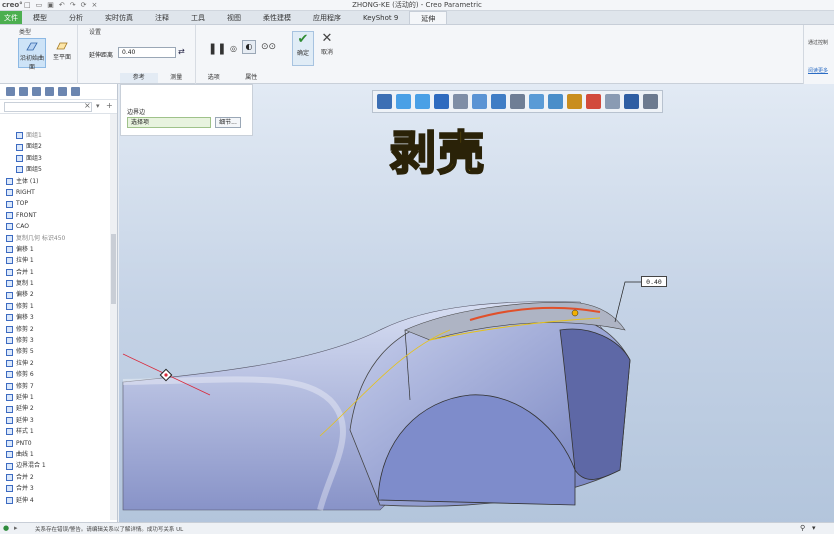  What do you see at coordinates (214, 78) in the screenshot?
I see `tab-options: 选项` at bounding box center [214, 78].